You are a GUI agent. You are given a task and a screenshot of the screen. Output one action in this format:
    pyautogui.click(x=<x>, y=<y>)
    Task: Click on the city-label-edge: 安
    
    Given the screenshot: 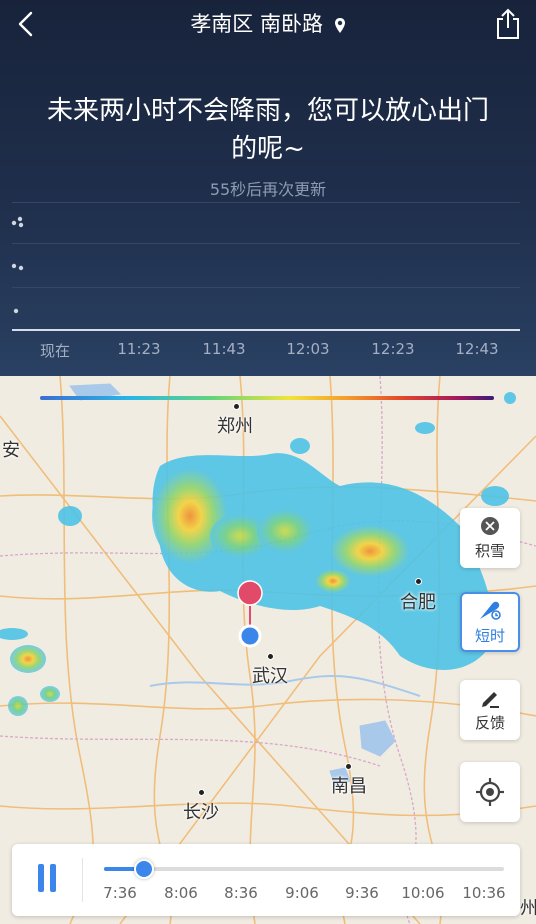 What is the action you would take?
    pyautogui.click(x=11, y=450)
    